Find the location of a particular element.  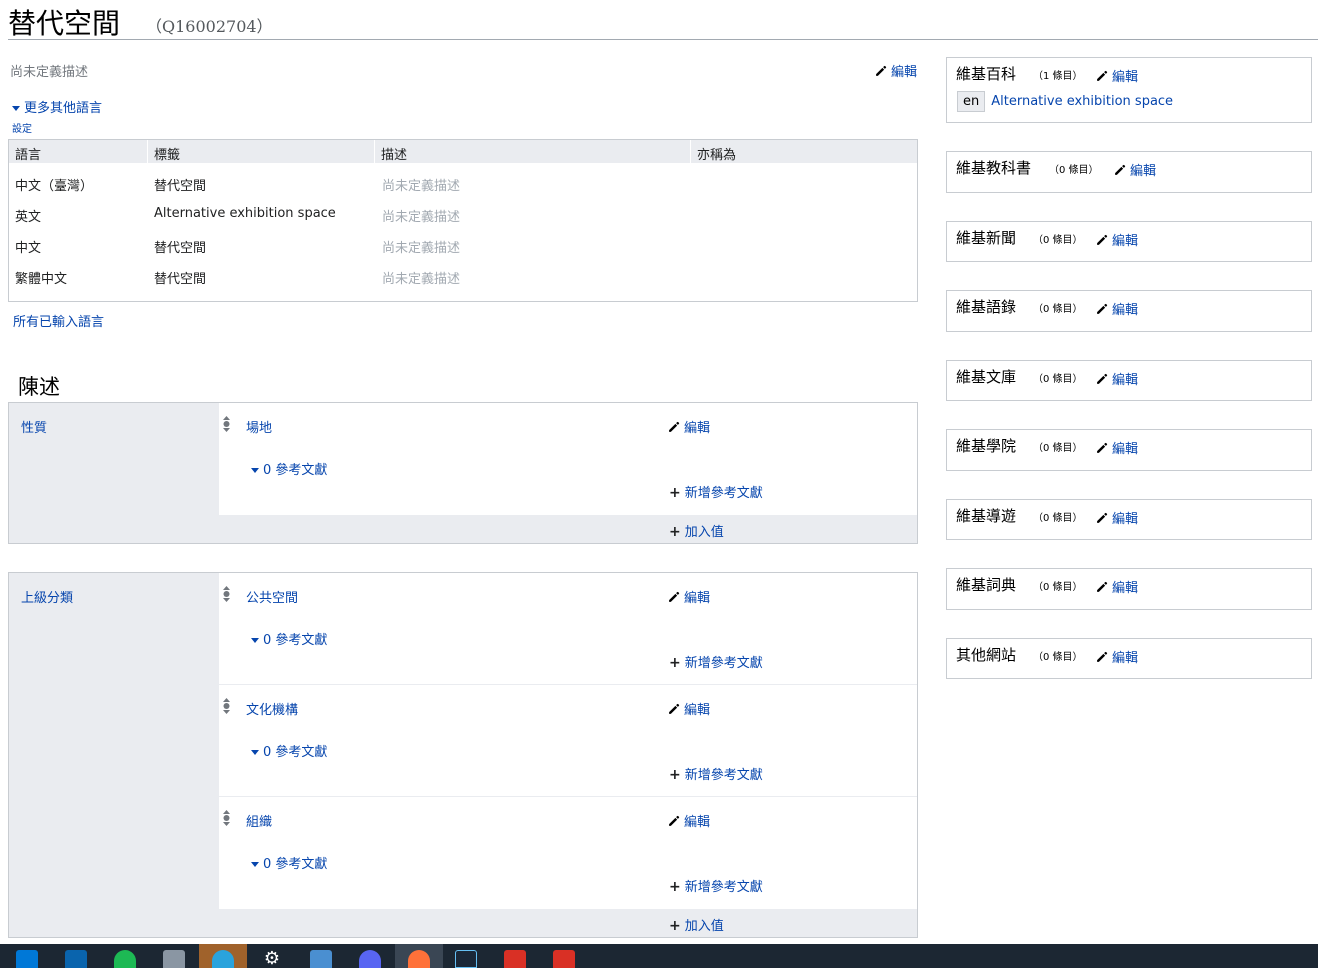

mail-icon is located at coordinates (76, 959).